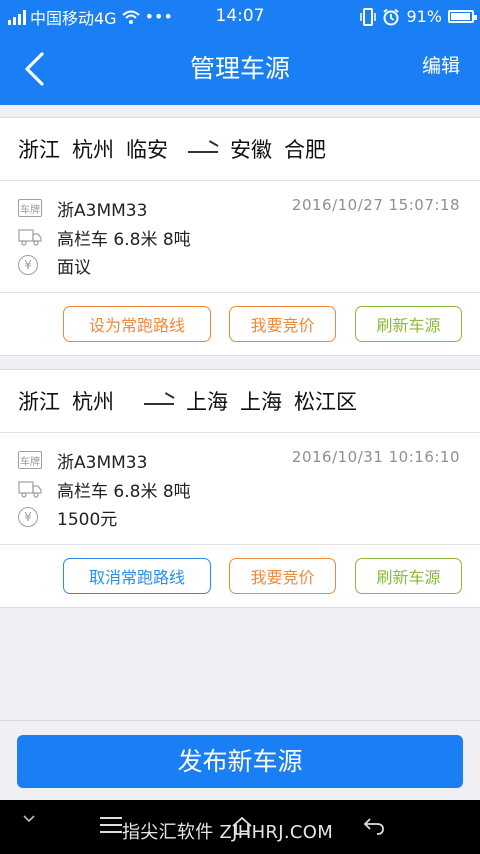 The width and height of the screenshot is (480, 854). What do you see at coordinates (137, 576) in the screenshot?
I see `cancel-regular-route-button: 取消常跑路线` at bounding box center [137, 576].